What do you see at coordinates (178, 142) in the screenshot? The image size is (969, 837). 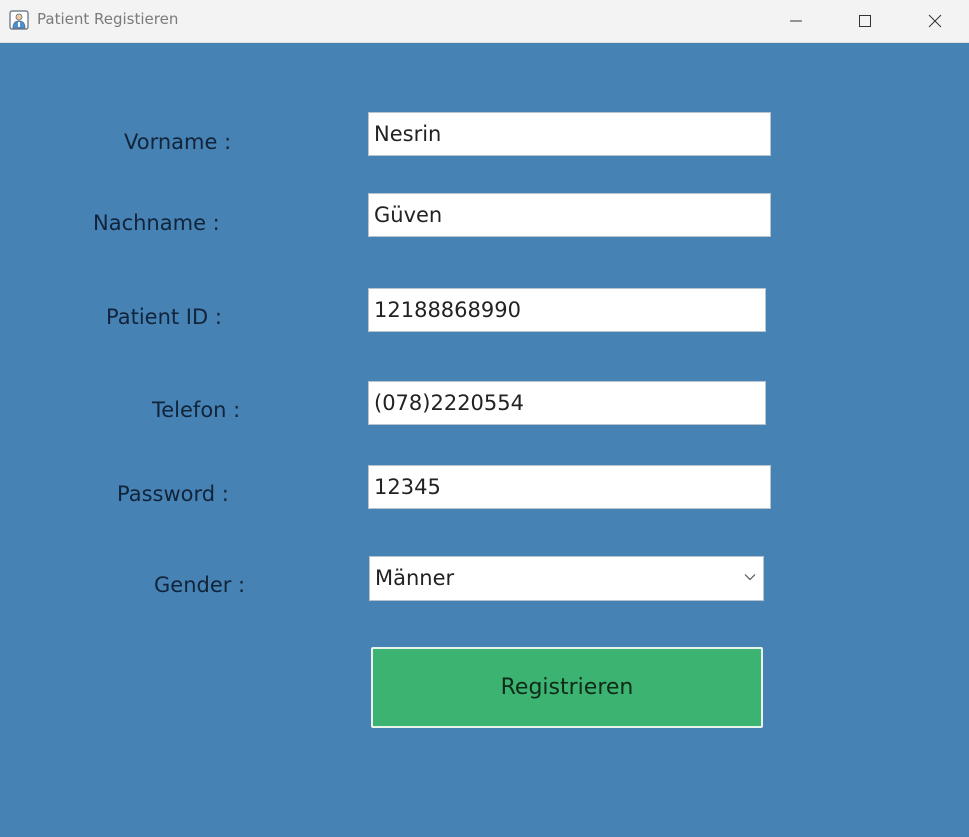 I see `vorname-label: Vorname :` at bounding box center [178, 142].